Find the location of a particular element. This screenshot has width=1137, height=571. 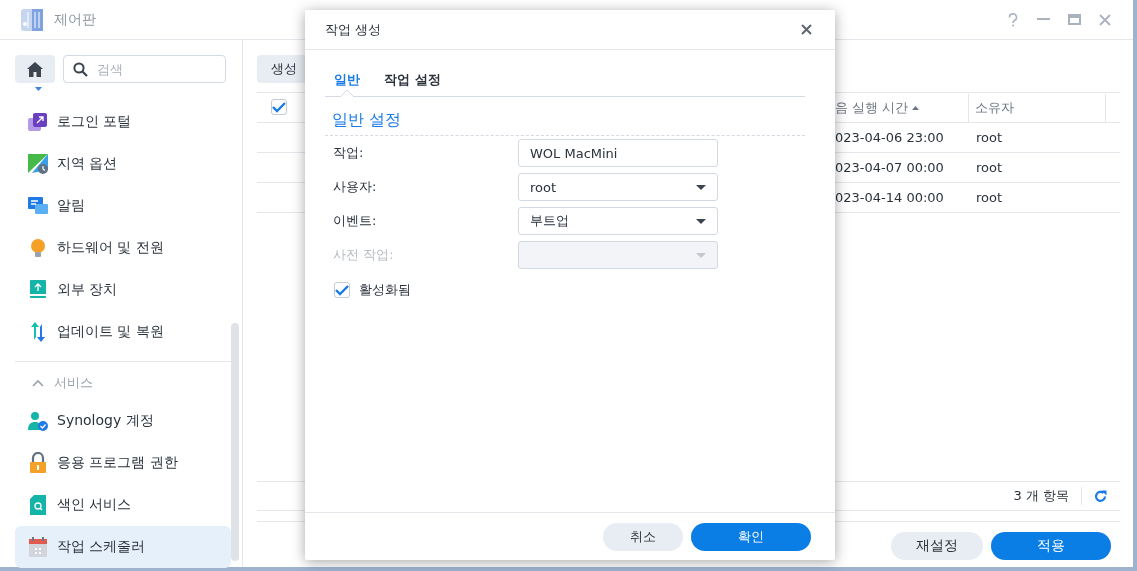

dropdown: 부트업 is located at coordinates (618, 221).